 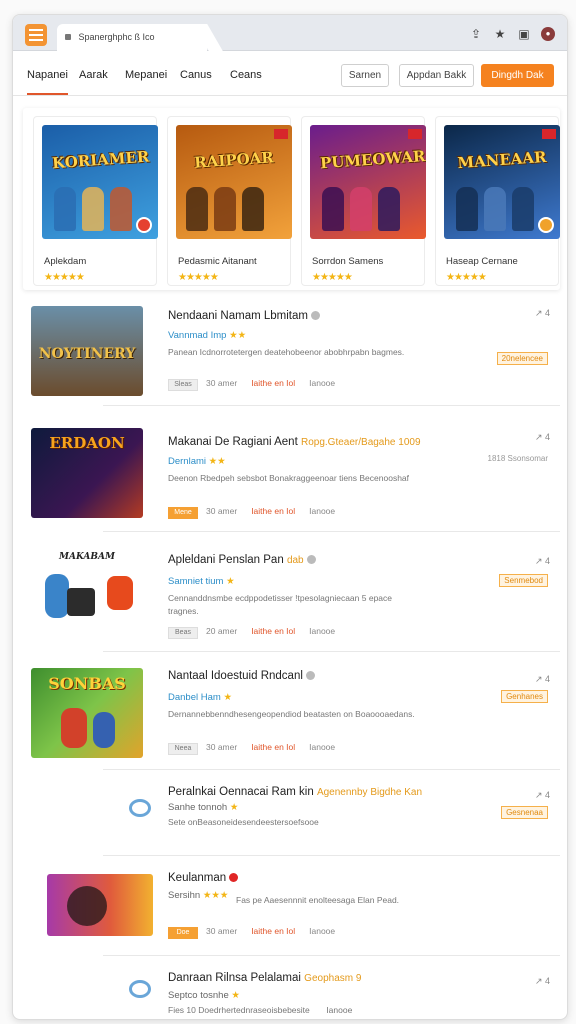 I want to click on featured-card: PUMEOWAR Sorrdon Samens ★★★★★, so click(x=363, y=201).